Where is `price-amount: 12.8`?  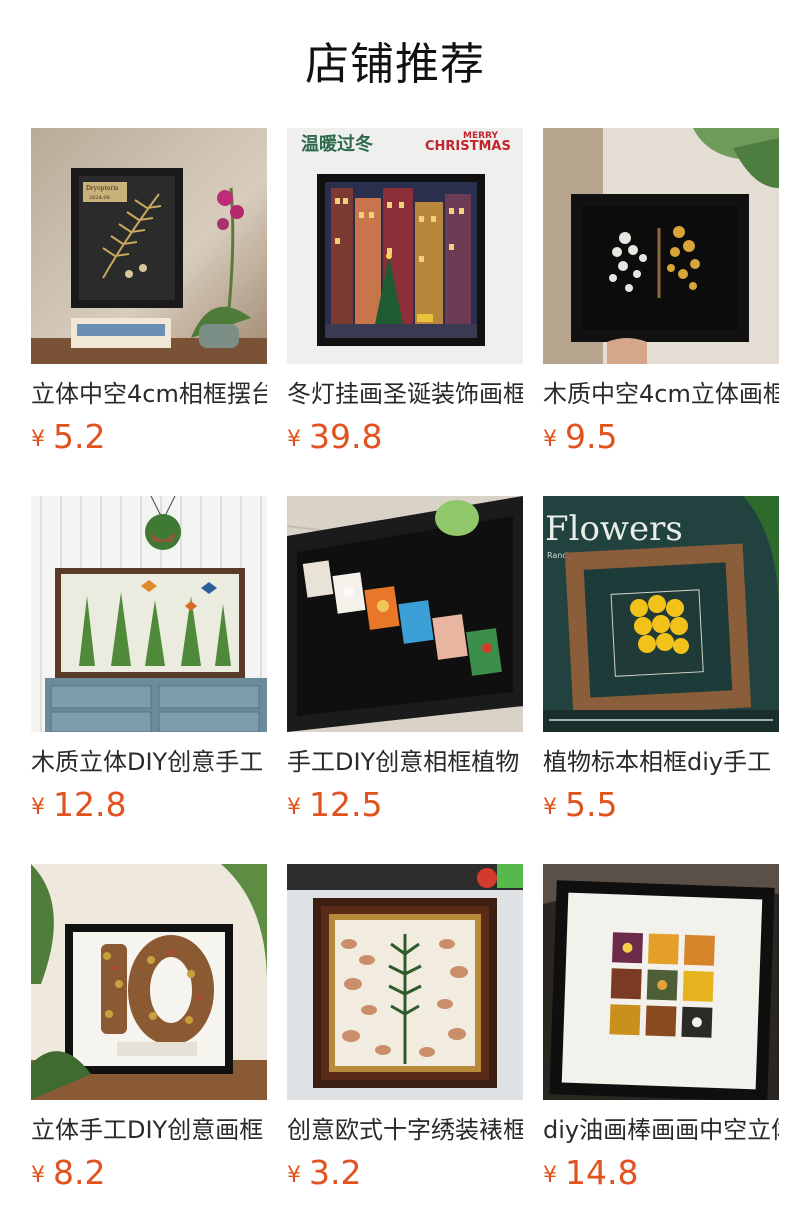
price-amount: 12.8 is located at coordinates (90, 804).